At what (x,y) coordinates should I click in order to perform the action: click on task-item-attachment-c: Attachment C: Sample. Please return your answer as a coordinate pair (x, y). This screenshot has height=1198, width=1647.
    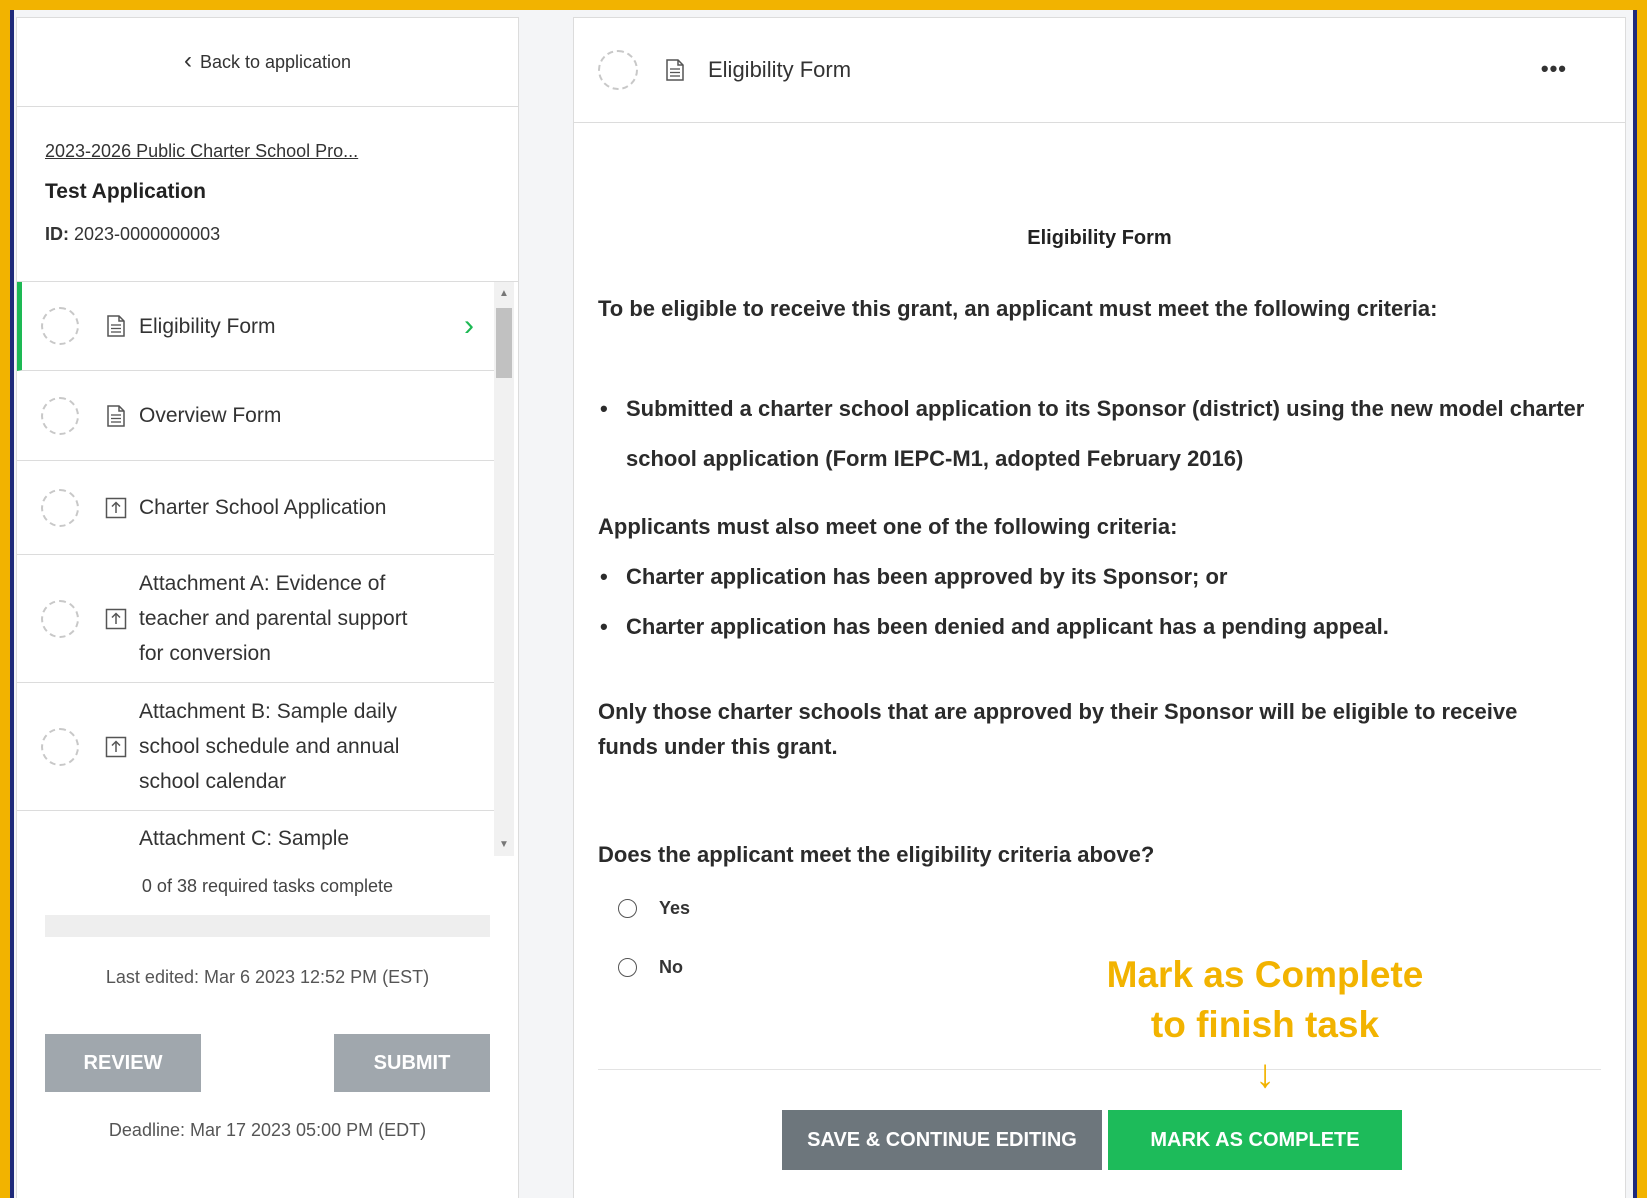
    Looking at the image, I should click on (255, 833).